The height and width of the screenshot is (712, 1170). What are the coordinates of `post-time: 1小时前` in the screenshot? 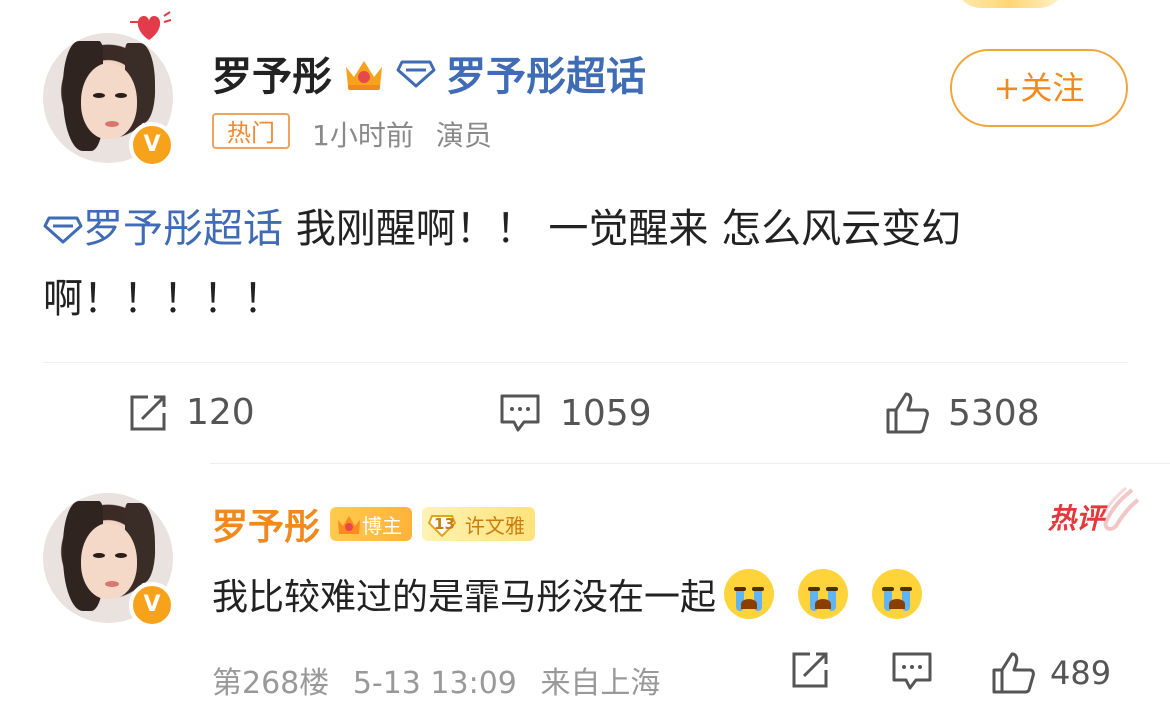 It's located at (363, 135).